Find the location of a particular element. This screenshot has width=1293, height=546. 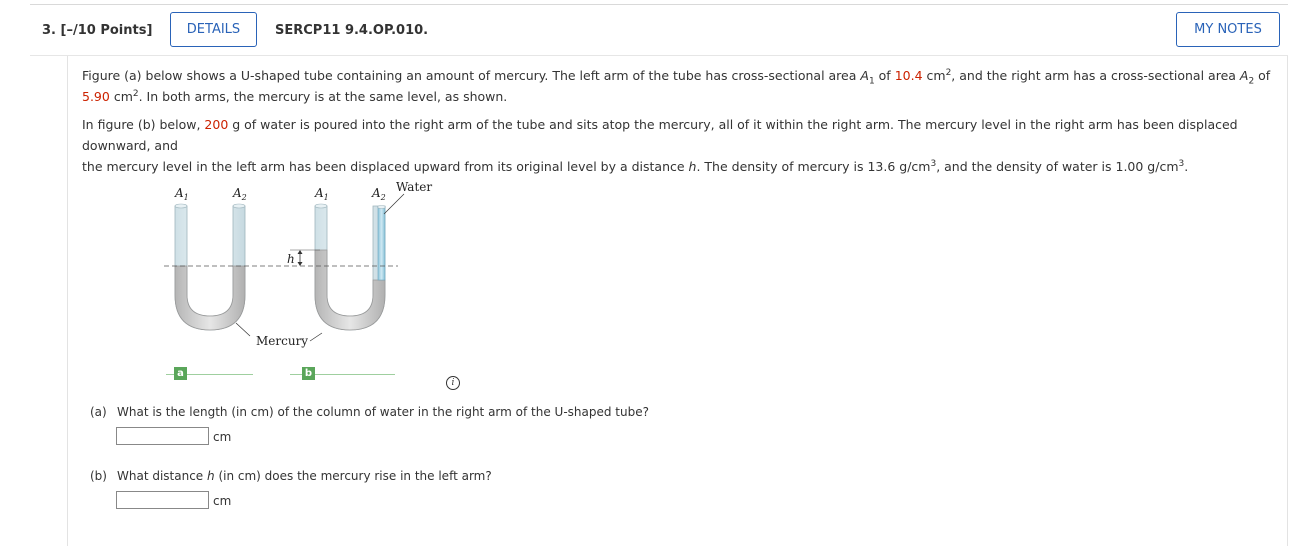

question-a-letter: (a) is located at coordinates (98, 412).